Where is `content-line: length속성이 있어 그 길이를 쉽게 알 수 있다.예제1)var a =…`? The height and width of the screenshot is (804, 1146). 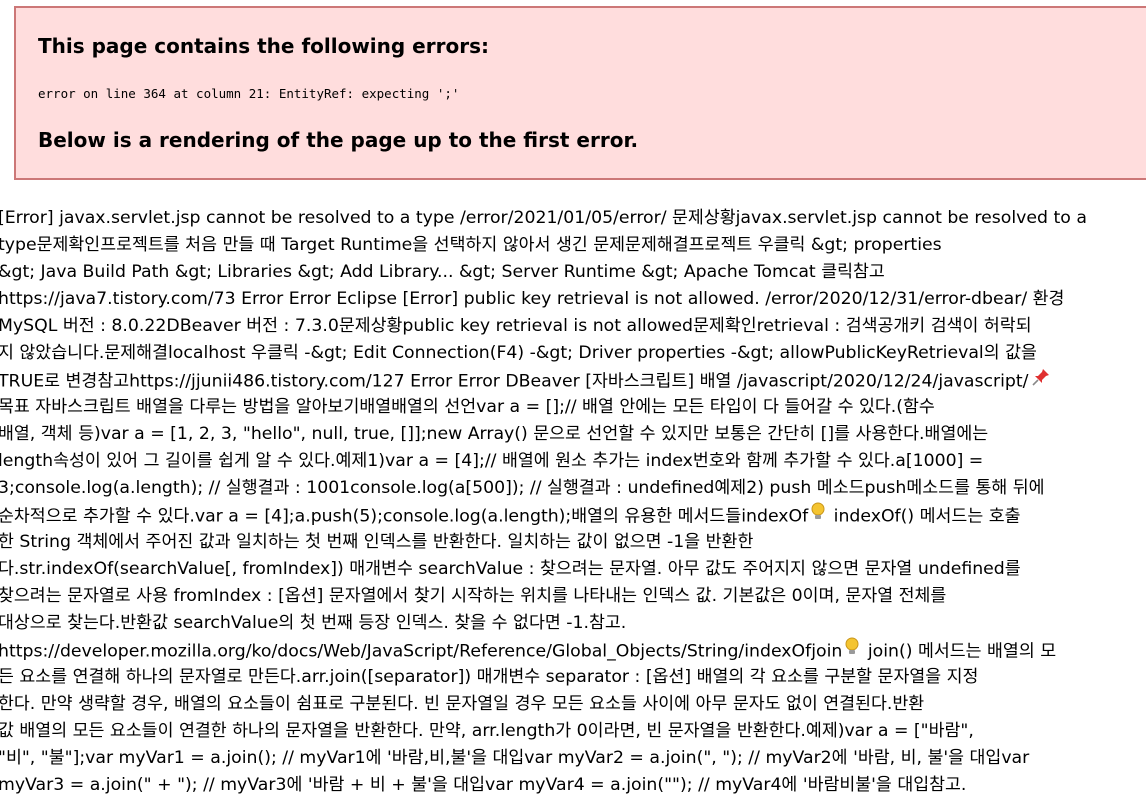 content-line: length속성이 있어 그 길이를 쉽게 알 수 있다.예제1)var a =… is located at coordinates (492, 461).